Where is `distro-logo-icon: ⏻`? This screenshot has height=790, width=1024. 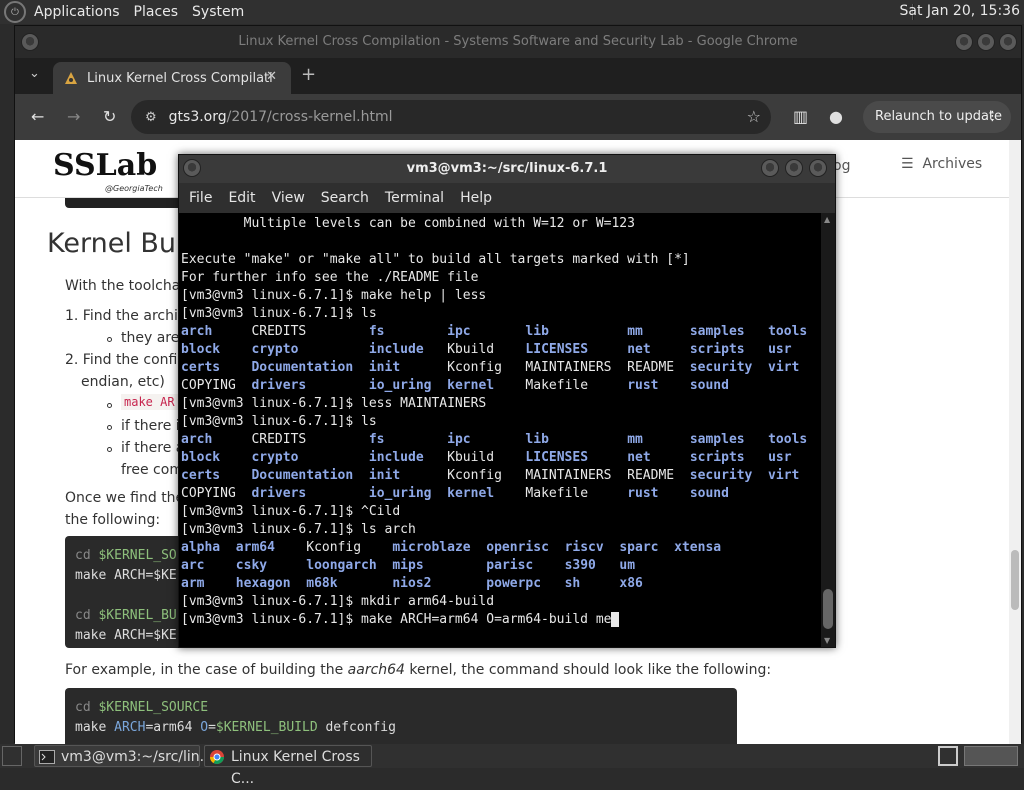
distro-logo-icon: ⏻ is located at coordinates (15, 12).